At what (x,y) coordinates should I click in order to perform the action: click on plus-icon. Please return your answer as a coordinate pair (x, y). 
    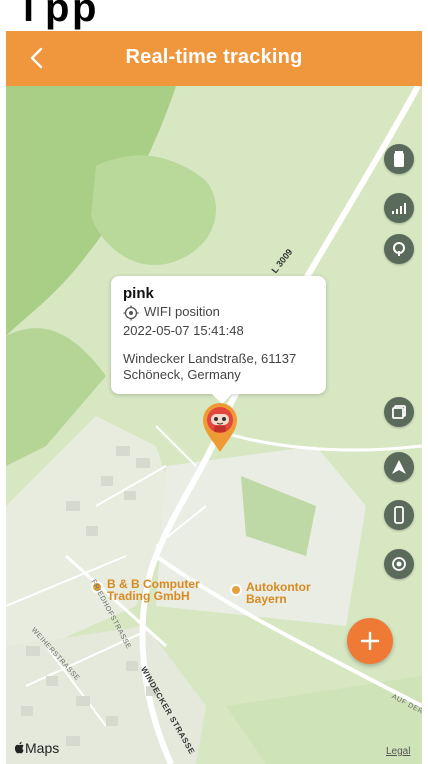
    Looking at the image, I should click on (370, 641).